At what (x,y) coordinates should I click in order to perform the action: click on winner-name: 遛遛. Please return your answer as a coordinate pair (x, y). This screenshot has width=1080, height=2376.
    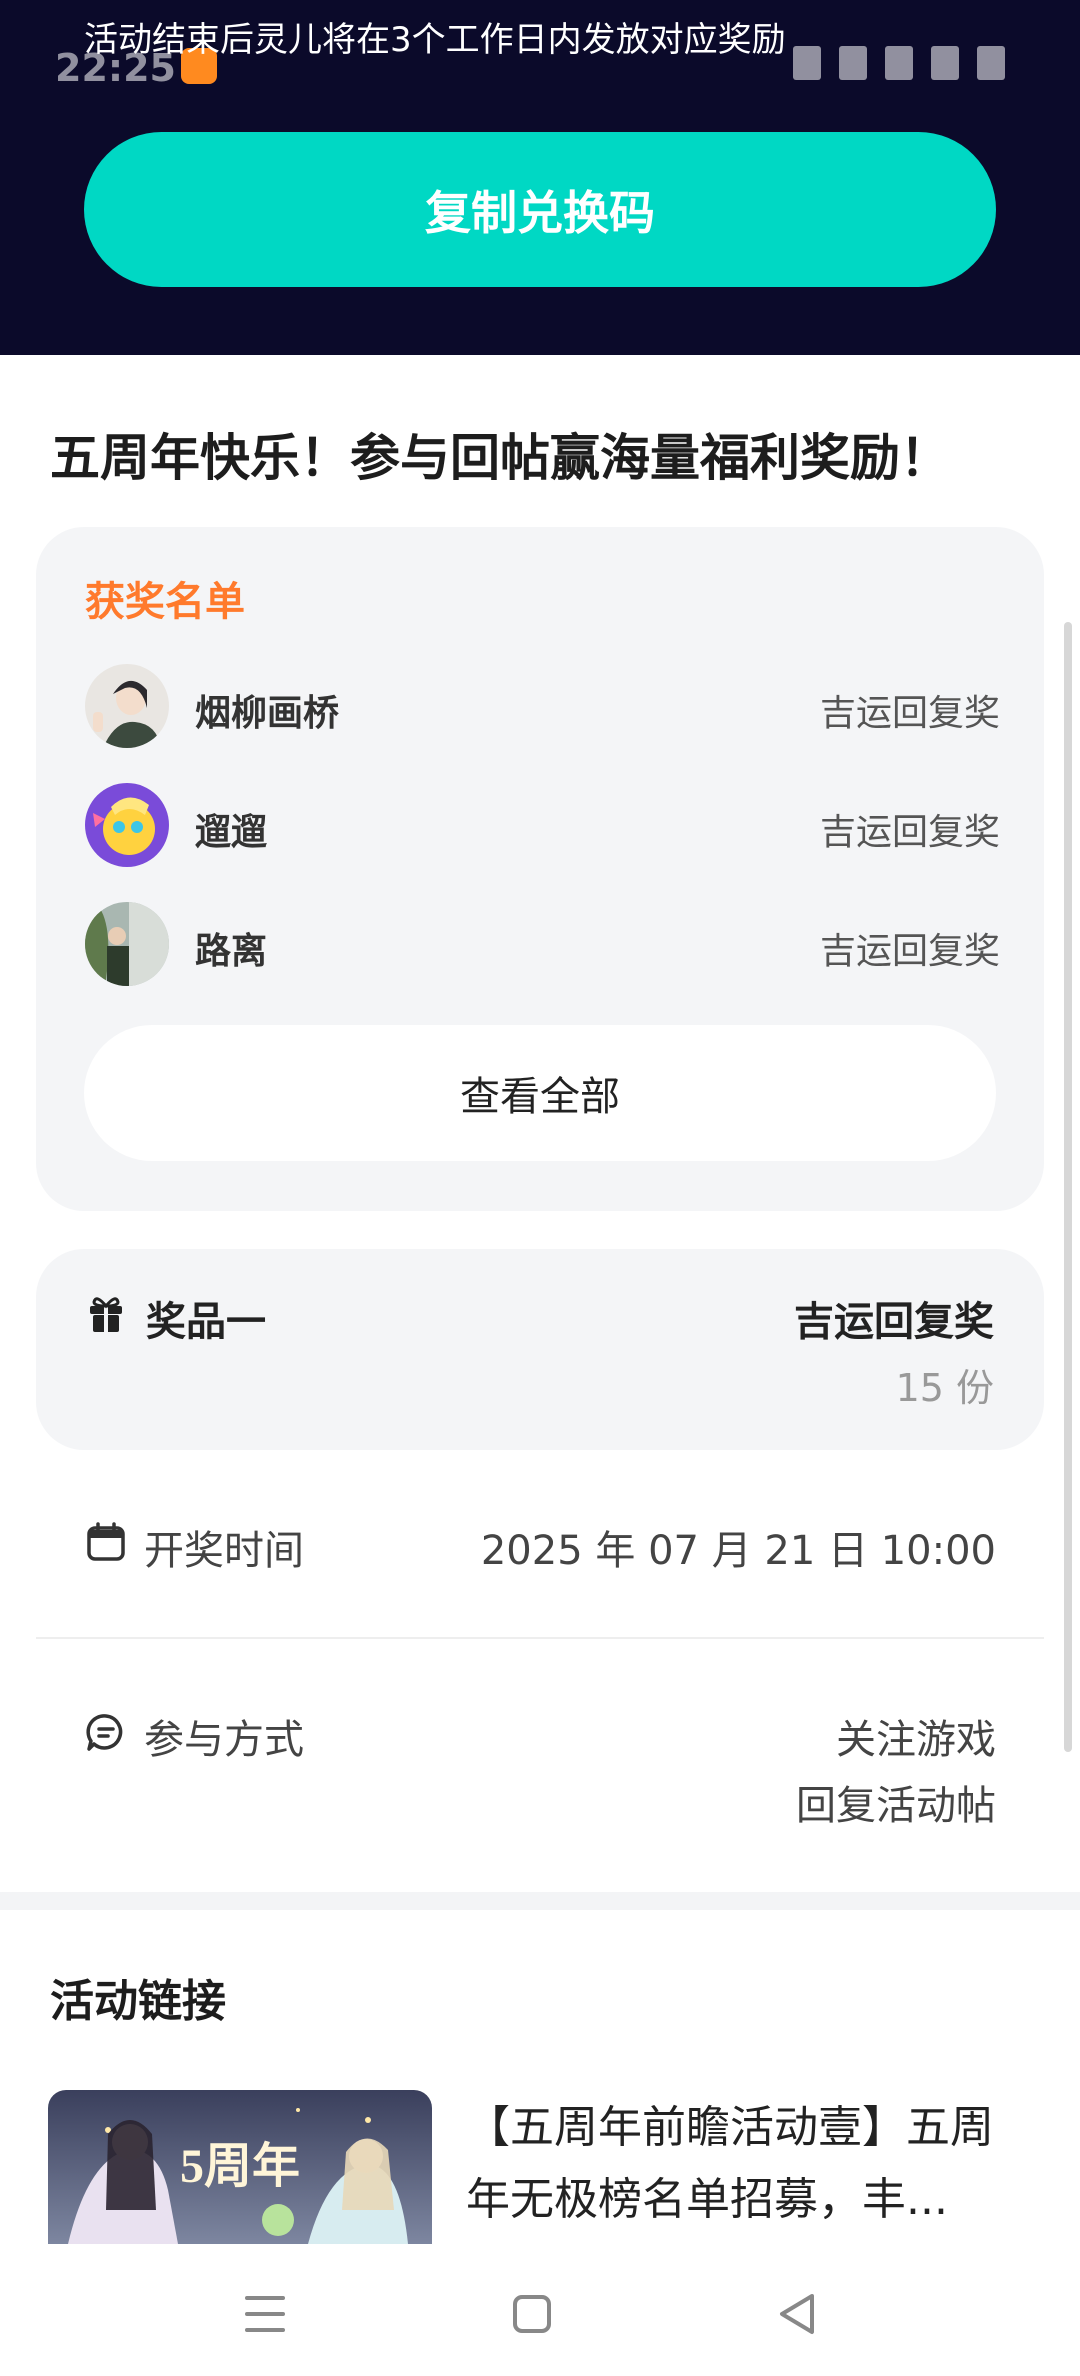
    Looking at the image, I should click on (231, 832).